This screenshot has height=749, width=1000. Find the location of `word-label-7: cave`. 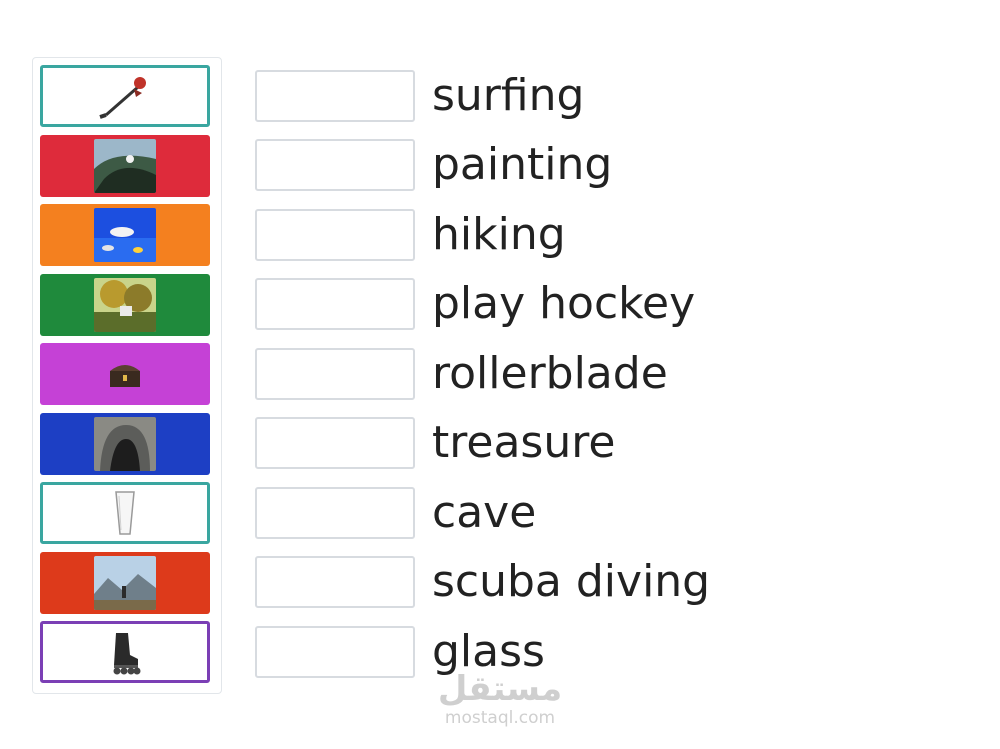

word-label-7: cave is located at coordinates (484, 512).